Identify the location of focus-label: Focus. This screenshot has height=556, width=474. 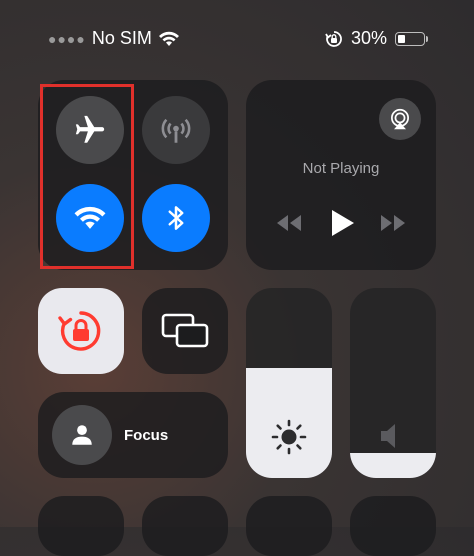
(146, 435).